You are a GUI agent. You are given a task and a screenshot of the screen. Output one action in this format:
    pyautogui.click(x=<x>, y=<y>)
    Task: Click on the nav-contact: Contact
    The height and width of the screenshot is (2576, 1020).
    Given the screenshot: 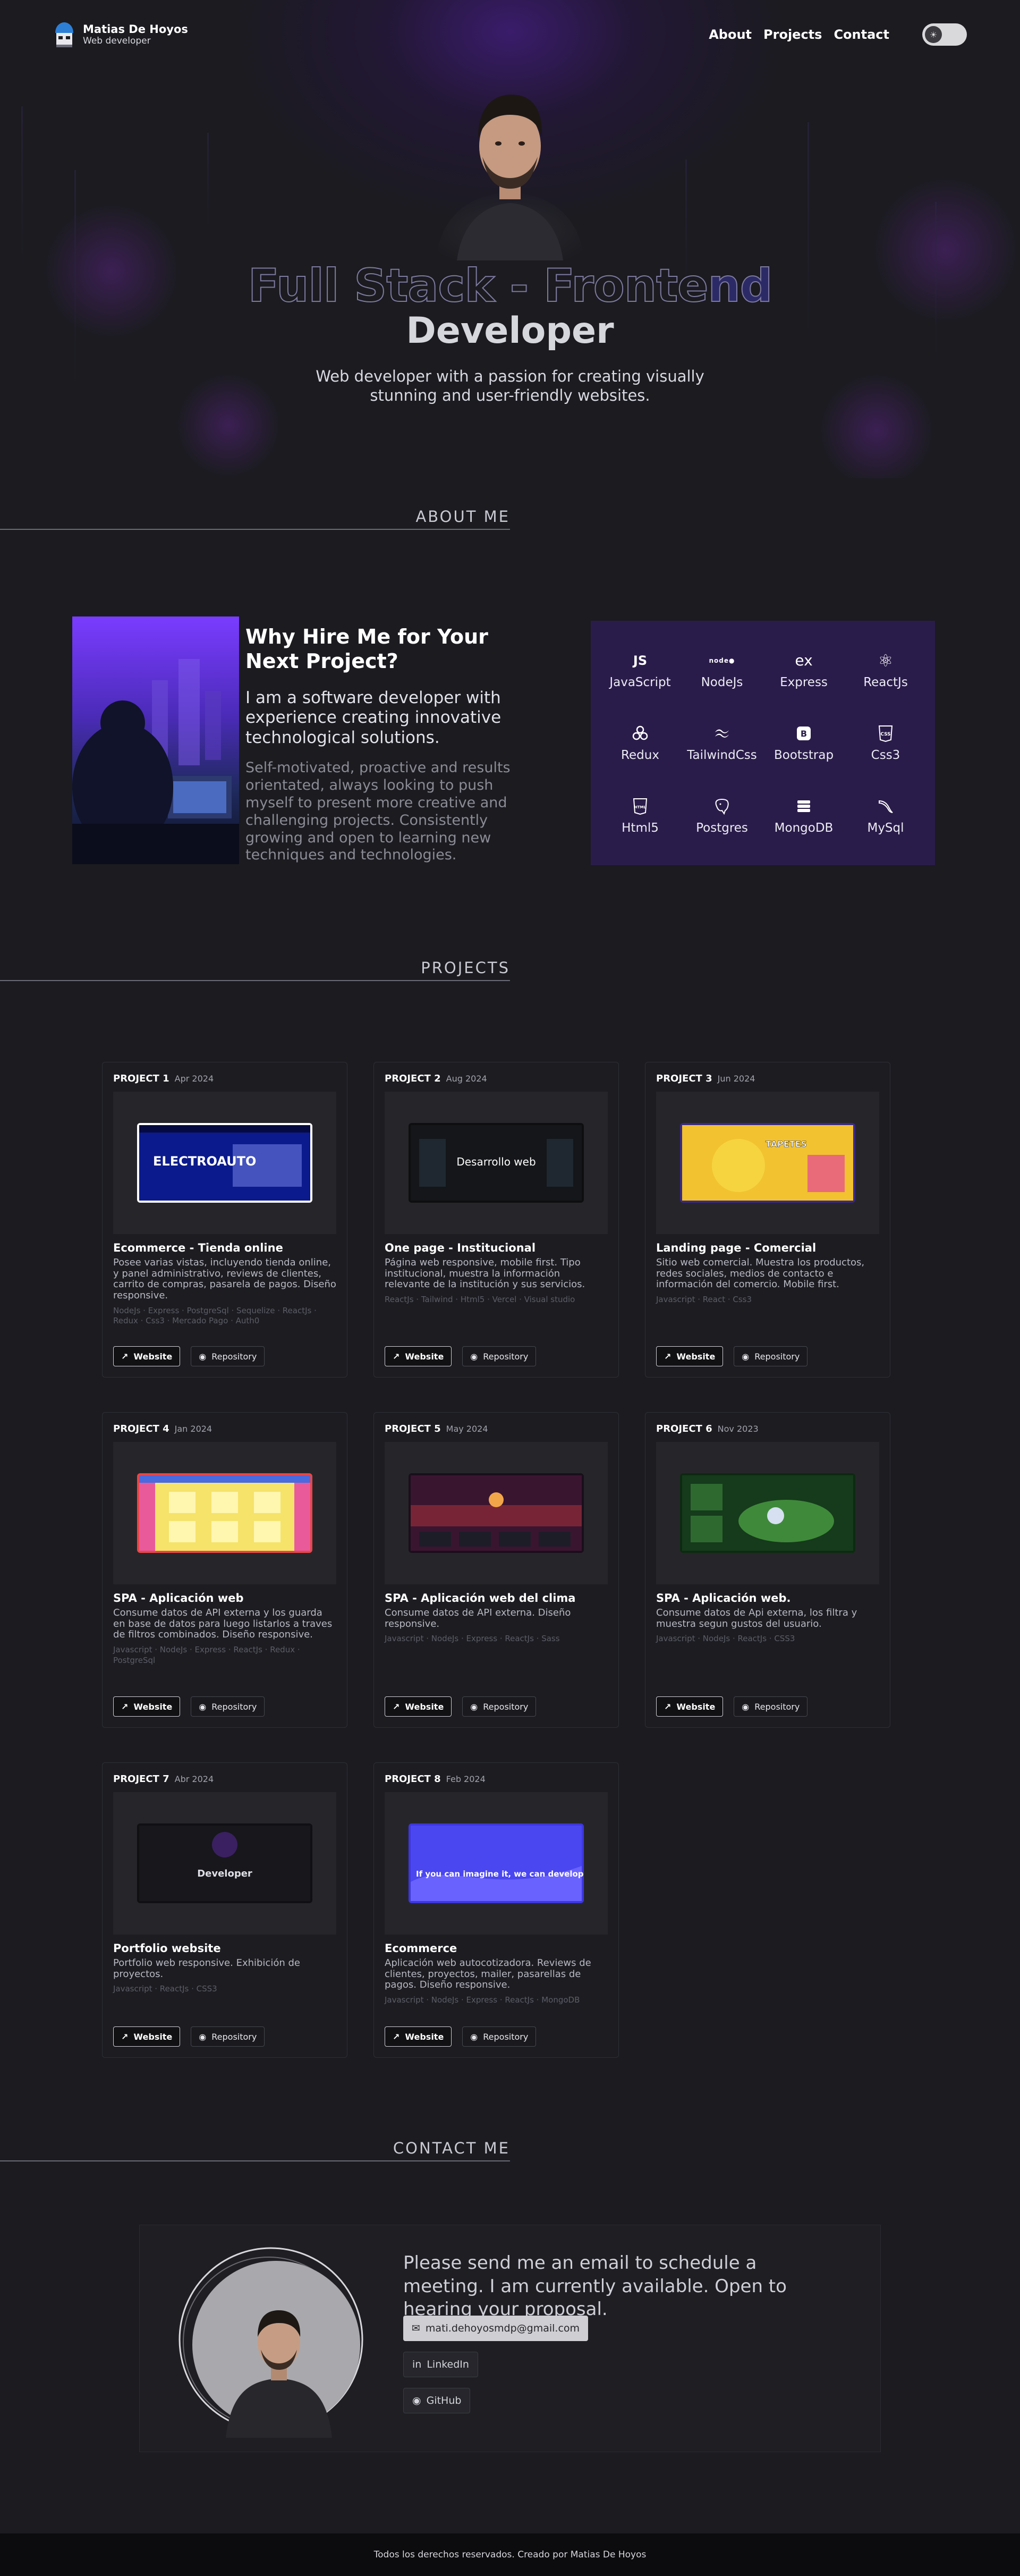 What is the action you would take?
    pyautogui.click(x=861, y=34)
    